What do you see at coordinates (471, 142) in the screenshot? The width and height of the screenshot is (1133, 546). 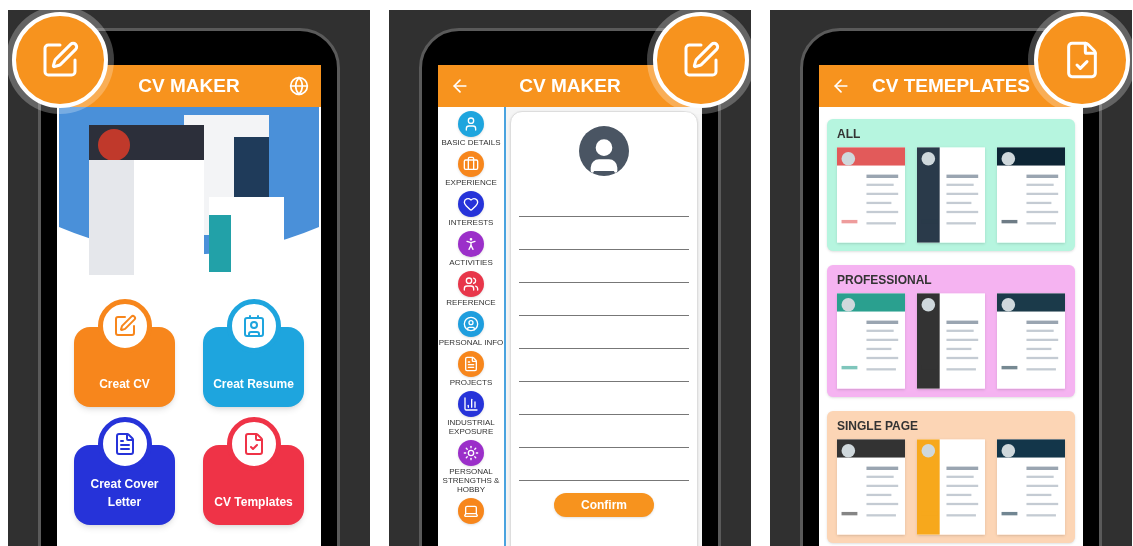 I see `section-label: BASIC DETAILS` at bounding box center [471, 142].